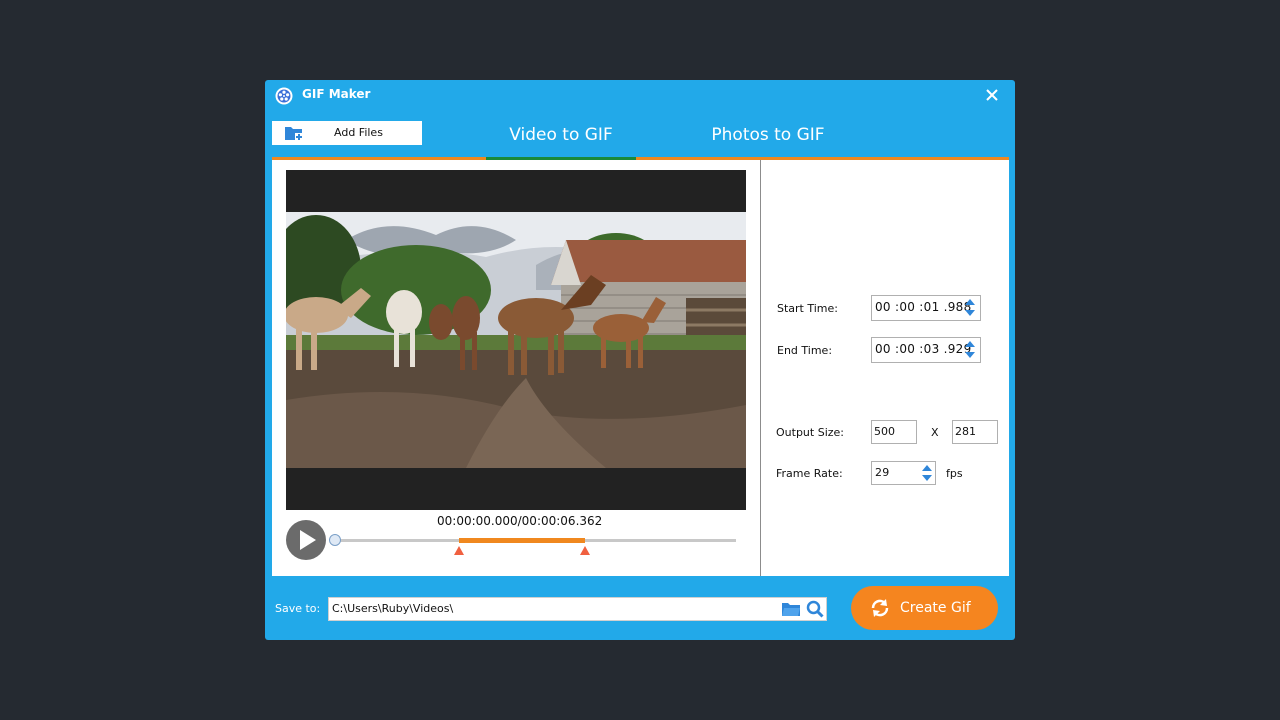 The image size is (1280, 720). What do you see at coordinates (760, 368) in the screenshot?
I see `panel-divider` at bounding box center [760, 368].